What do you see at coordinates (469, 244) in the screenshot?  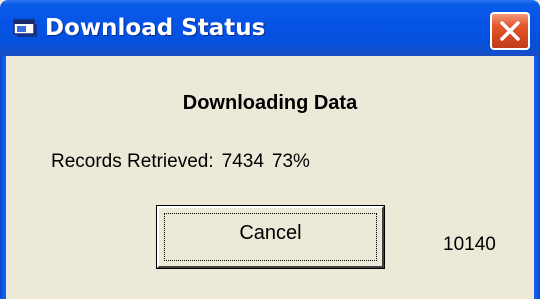 I see `total-count: 10140` at bounding box center [469, 244].